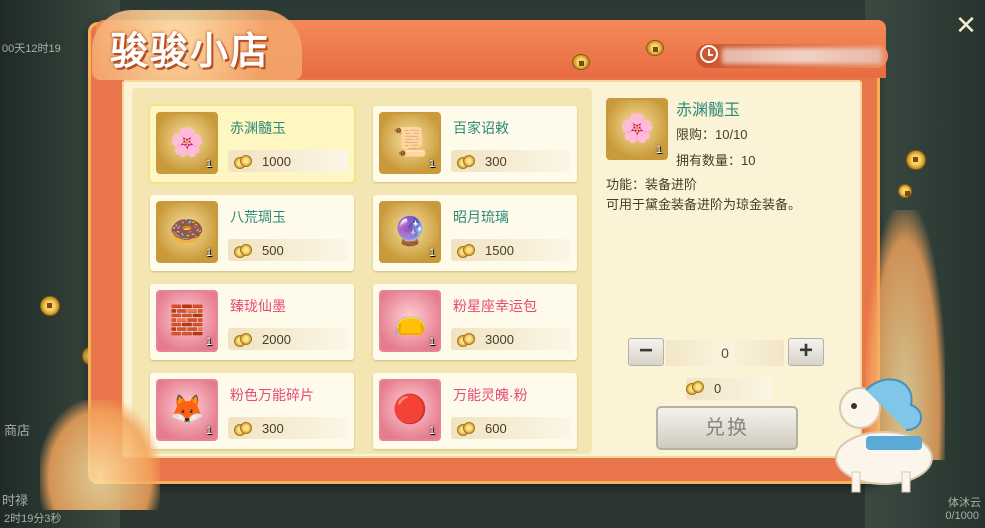 The width and height of the screenshot is (985, 528). What do you see at coordinates (499, 339) in the screenshot?
I see `item-price: 3000` at bounding box center [499, 339].